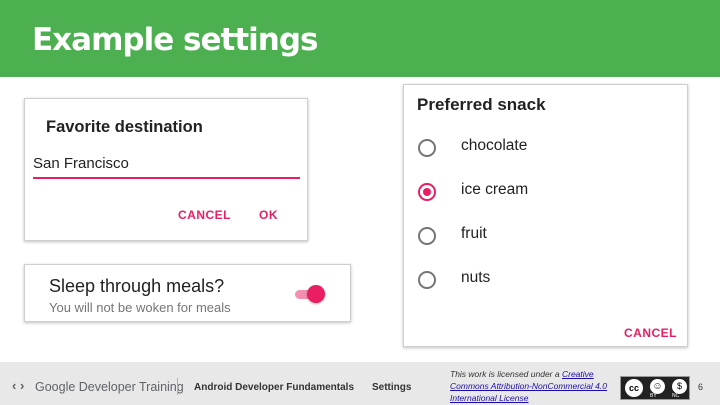 Image resolution: width=720 pixels, height=405 pixels. What do you see at coordinates (657, 386) in the screenshot?
I see `by-person-icon: ☺` at bounding box center [657, 386].